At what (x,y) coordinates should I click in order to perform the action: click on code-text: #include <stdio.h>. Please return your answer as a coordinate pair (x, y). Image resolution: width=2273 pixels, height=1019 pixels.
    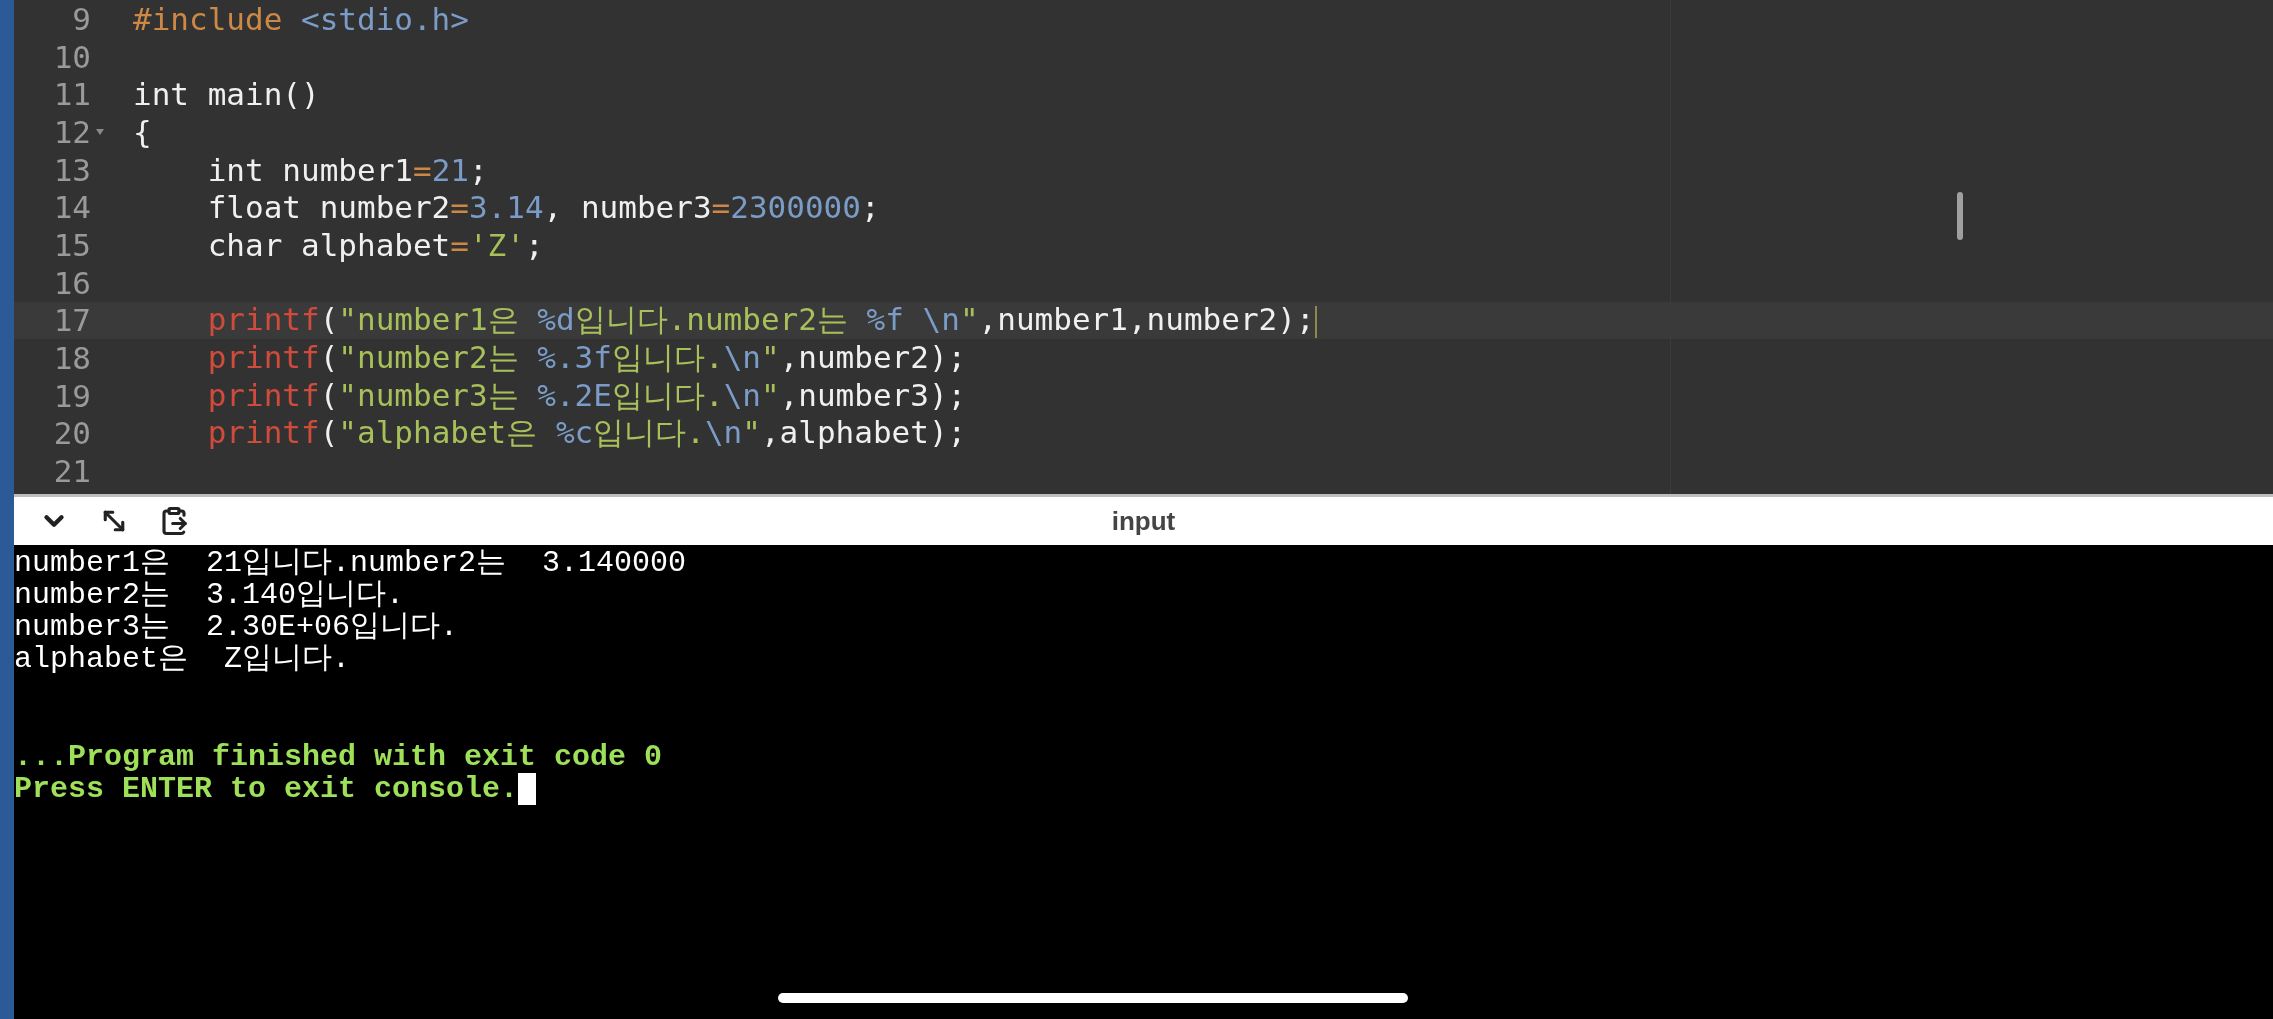
    Looking at the image, I should click on (301, 18).